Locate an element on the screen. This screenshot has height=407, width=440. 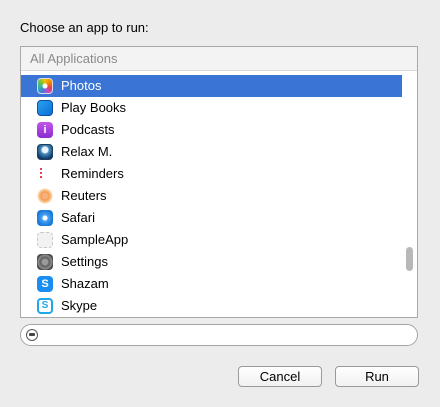
list-item-label: Podcasts is located at coordinates (88, 129).